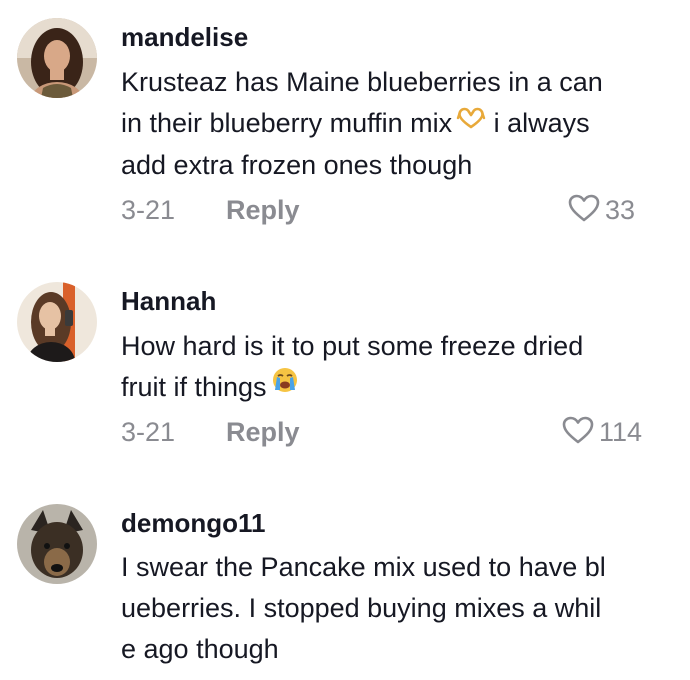  Describe the element at coordinates (620, 210) in the screenshot. I see `like-count: 33` at that location.